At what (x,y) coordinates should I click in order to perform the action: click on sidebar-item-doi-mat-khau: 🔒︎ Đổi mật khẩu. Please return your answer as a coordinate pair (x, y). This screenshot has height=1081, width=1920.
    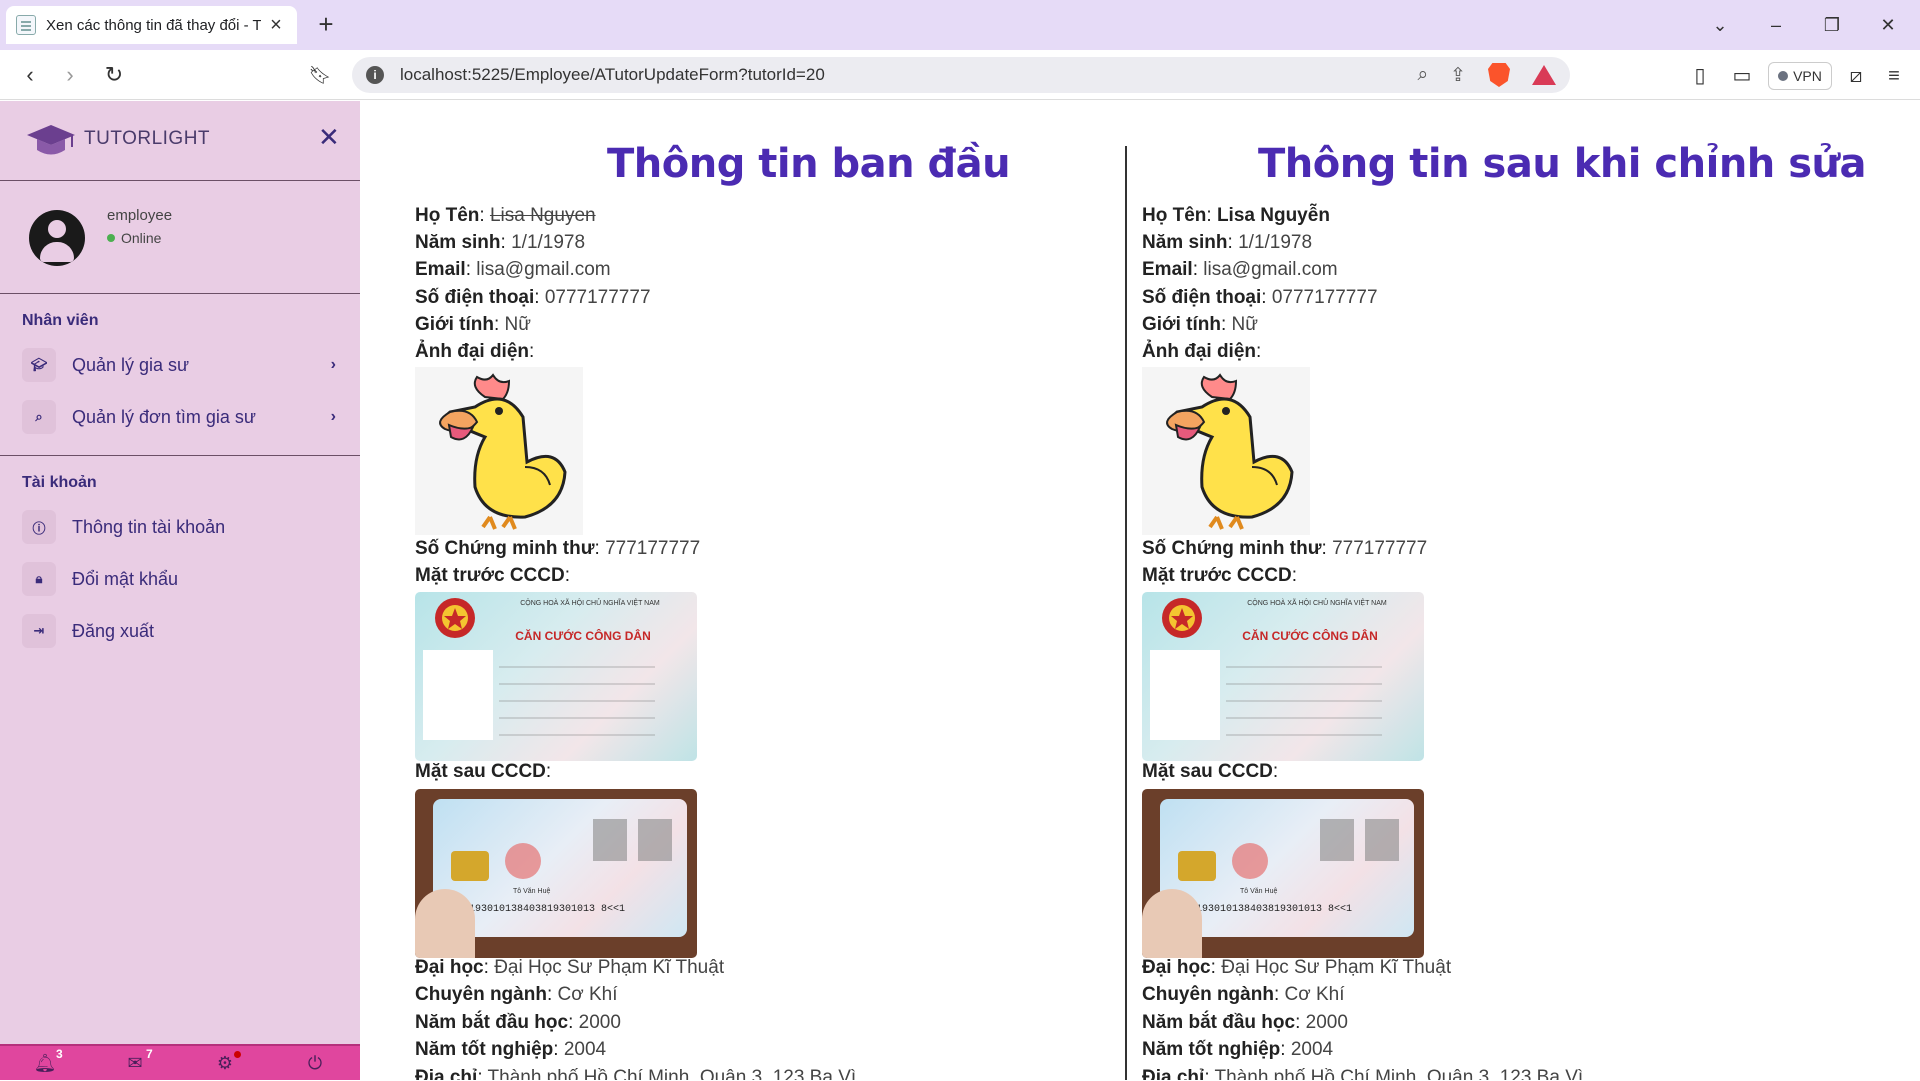
    Looking at the image, I should click on (182, 579).